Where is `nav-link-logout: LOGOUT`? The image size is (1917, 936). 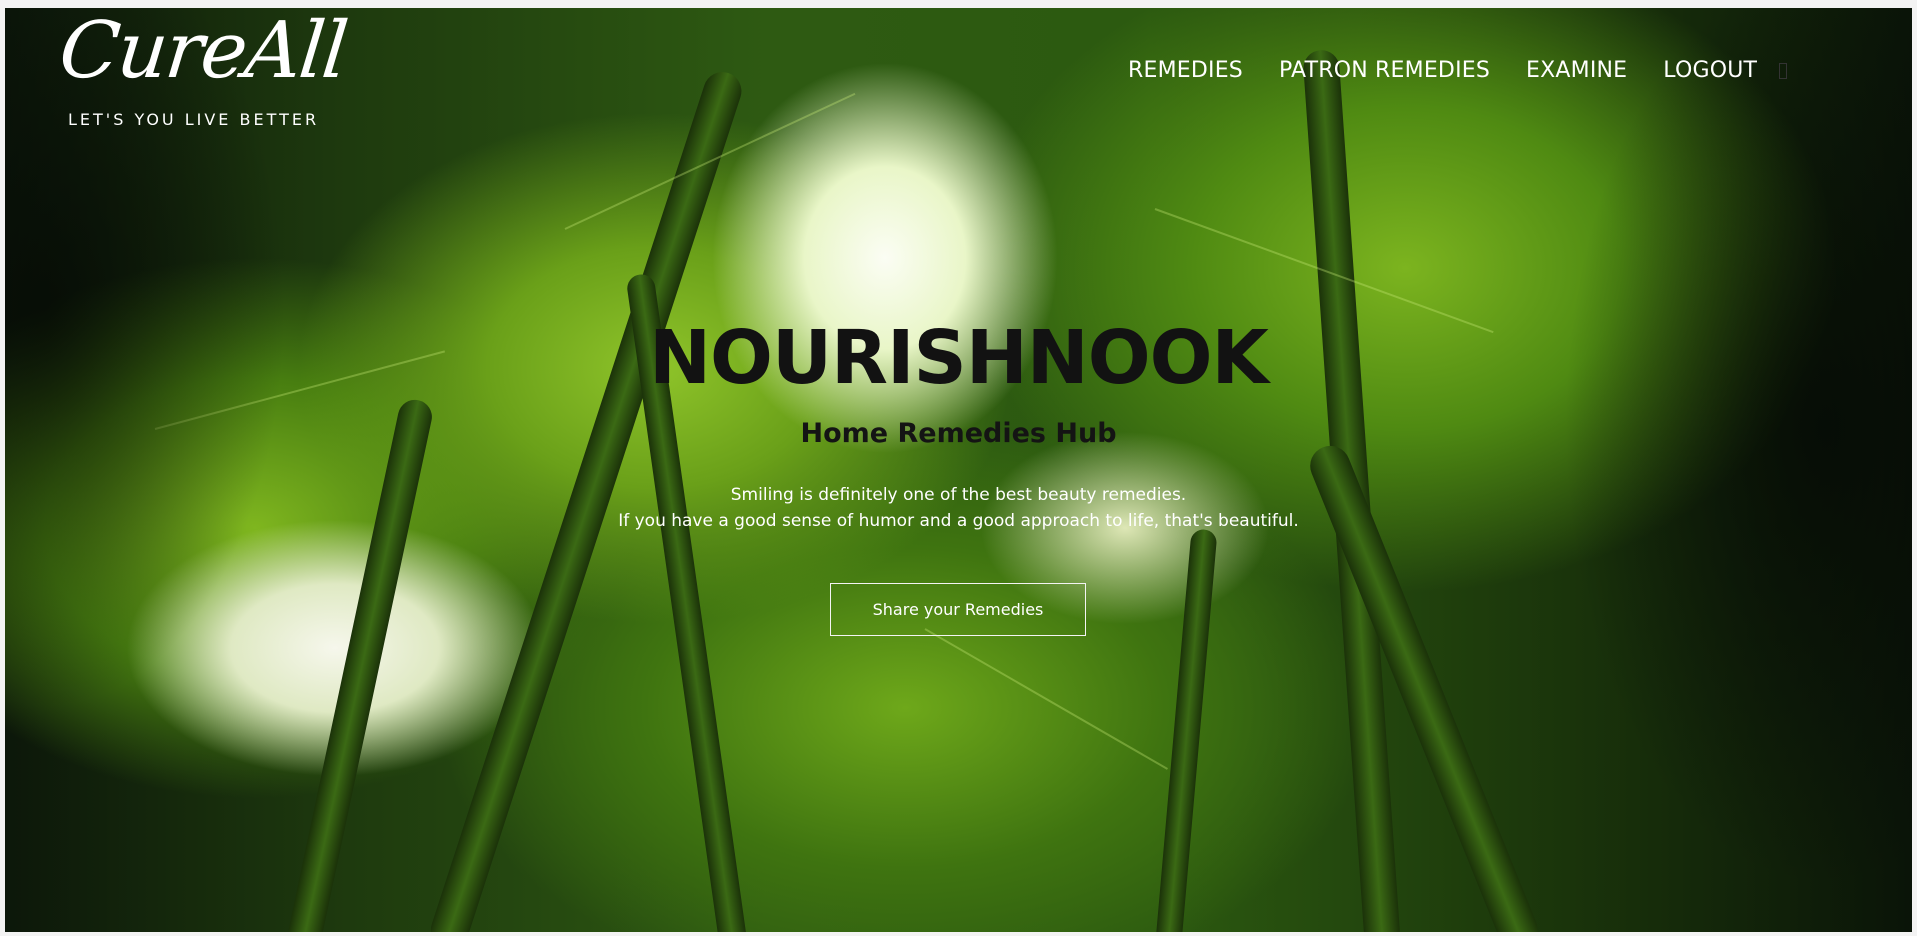 nav-link-logout: LOGOUT is located at coordinates (1710, 70).